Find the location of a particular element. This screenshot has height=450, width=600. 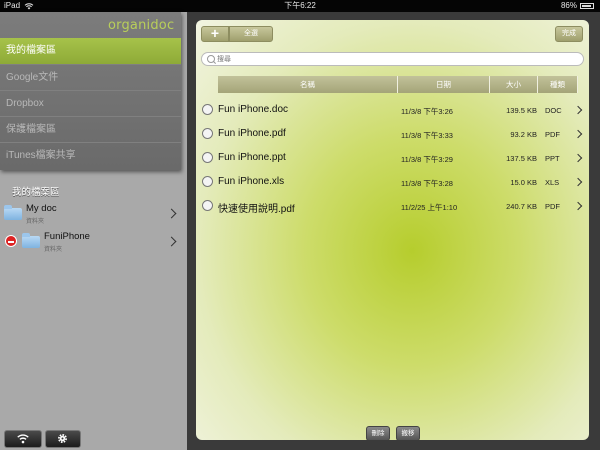

file-date: 11/3/8 下午3:29 is located at coordinates (427, 159).